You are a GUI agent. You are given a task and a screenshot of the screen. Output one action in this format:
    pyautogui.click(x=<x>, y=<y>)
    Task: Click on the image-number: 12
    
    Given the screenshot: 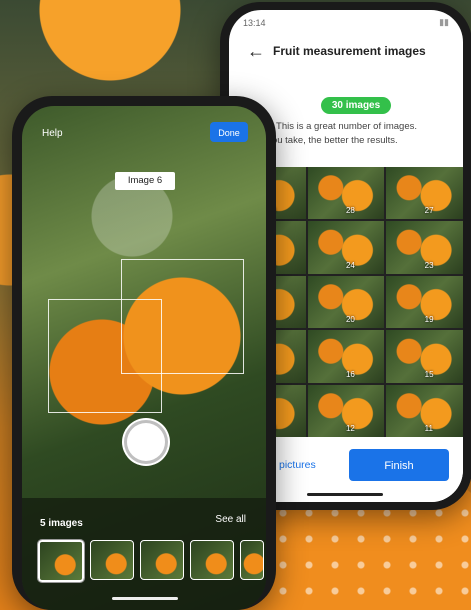 What is the action you would take?
    pyautogui.click(x=350, y=428)
    